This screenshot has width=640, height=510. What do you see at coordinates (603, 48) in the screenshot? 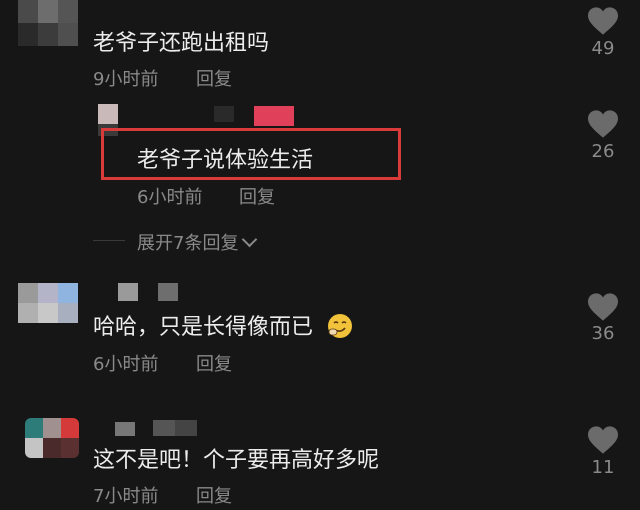
I see `like-count: 49` at bounding box center [603, 48].